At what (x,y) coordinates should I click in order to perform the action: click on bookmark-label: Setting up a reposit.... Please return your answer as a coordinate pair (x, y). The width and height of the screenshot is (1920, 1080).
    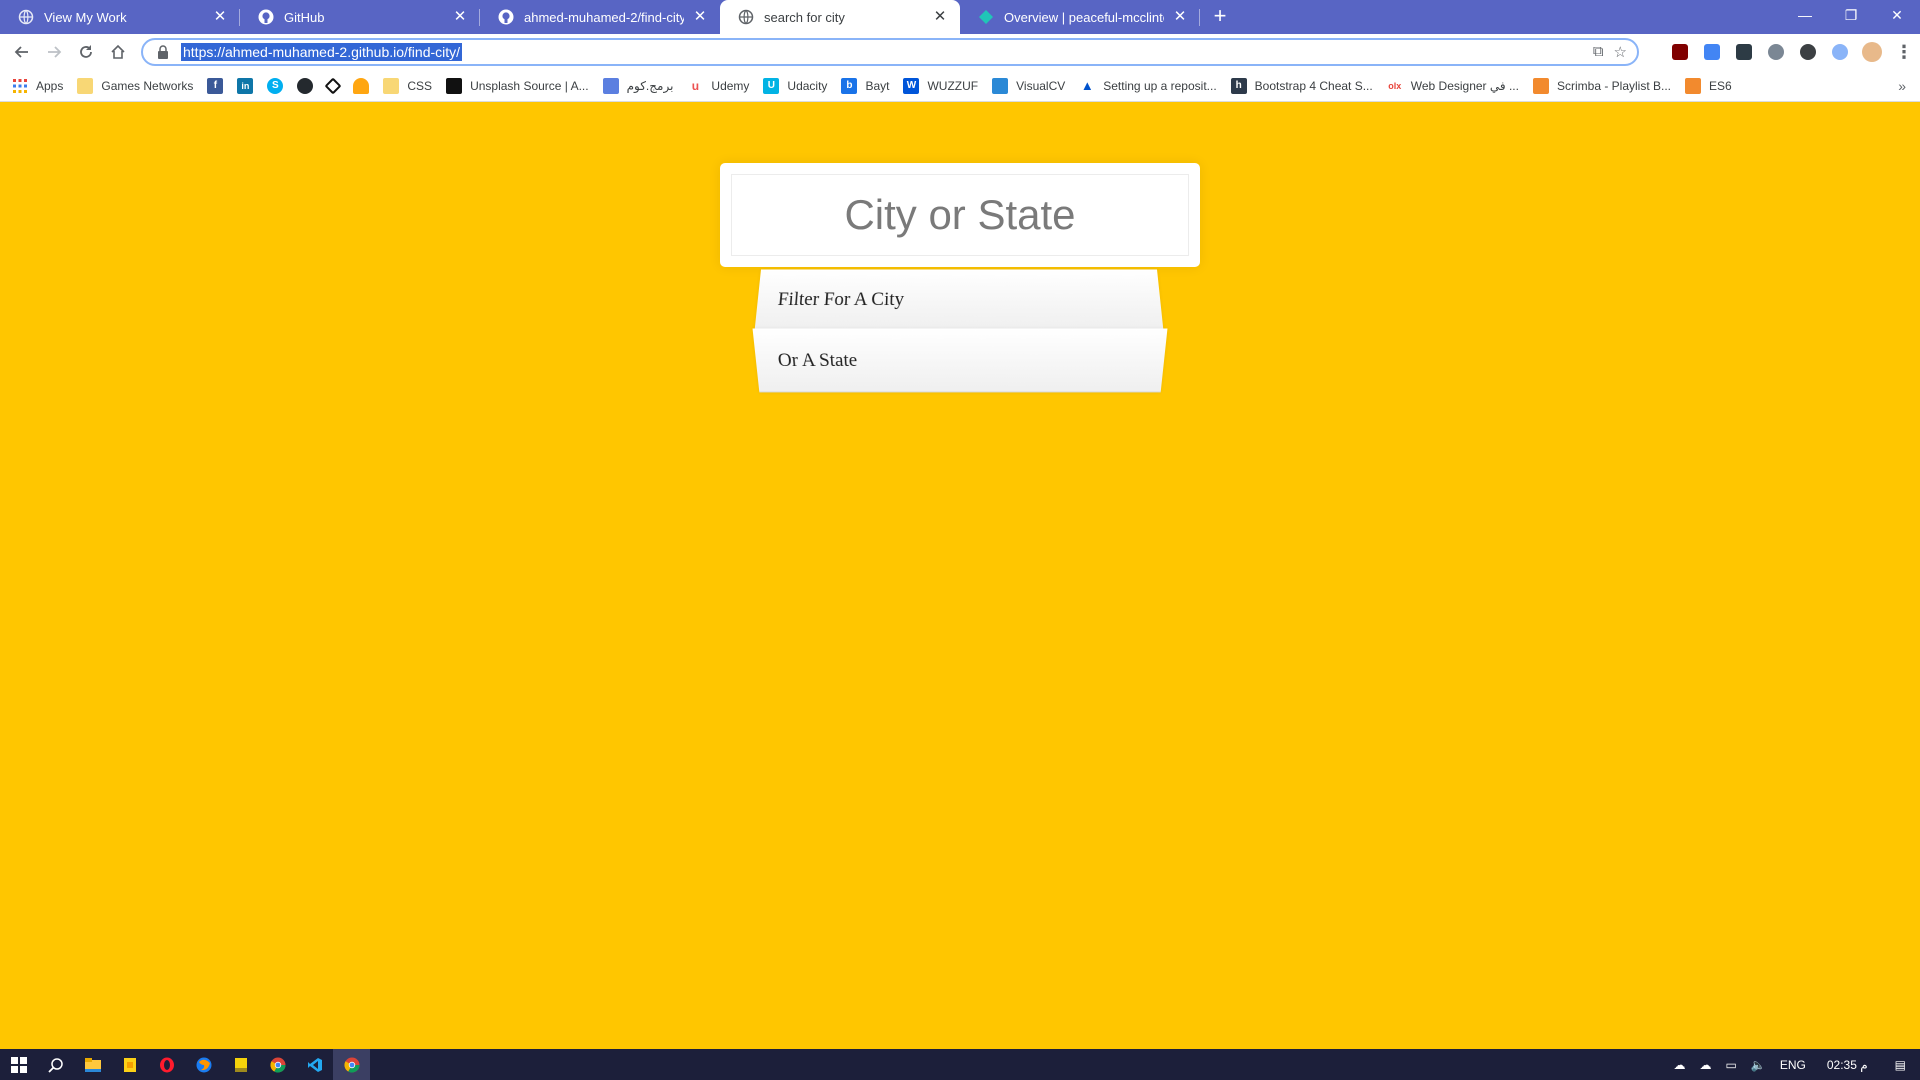
    Looking at the image, I should click on (1160, 85).